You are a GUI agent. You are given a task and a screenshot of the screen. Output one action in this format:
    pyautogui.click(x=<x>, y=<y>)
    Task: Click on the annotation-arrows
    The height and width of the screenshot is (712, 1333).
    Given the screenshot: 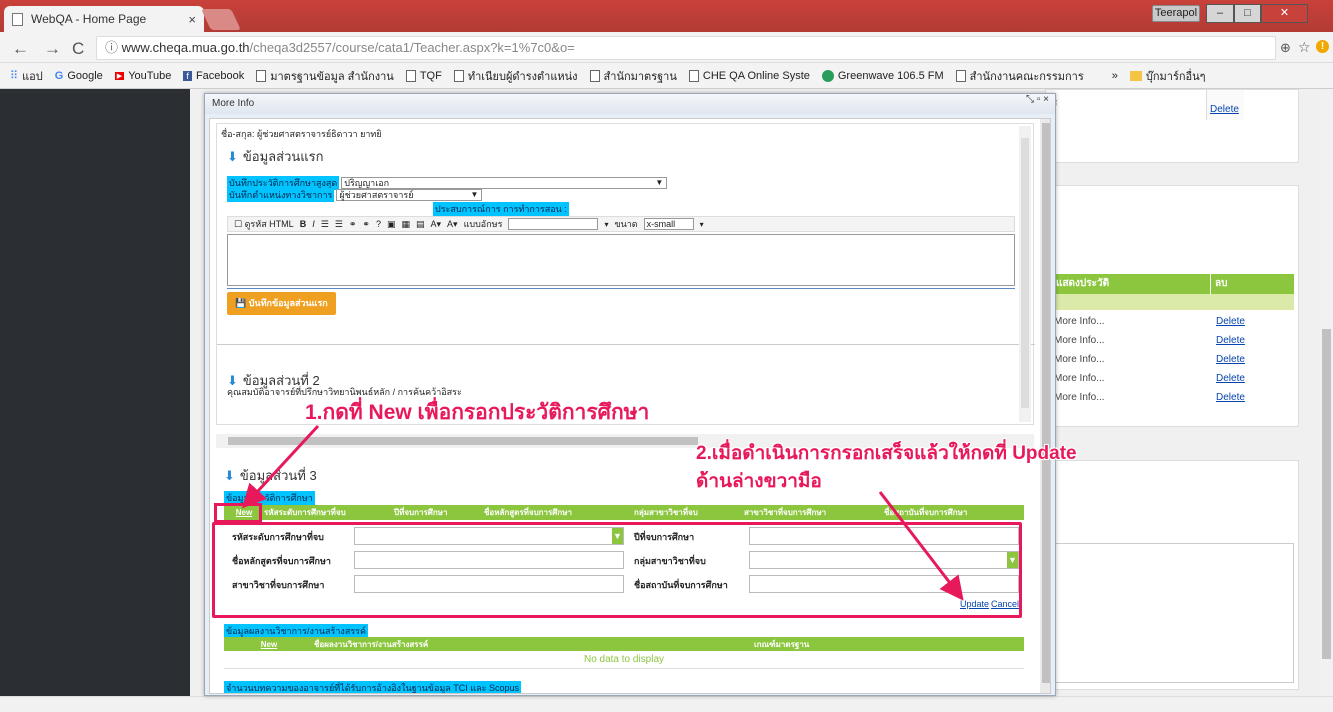 What is the action you would take?
    pyautogui.click(x=602, y=512)
    